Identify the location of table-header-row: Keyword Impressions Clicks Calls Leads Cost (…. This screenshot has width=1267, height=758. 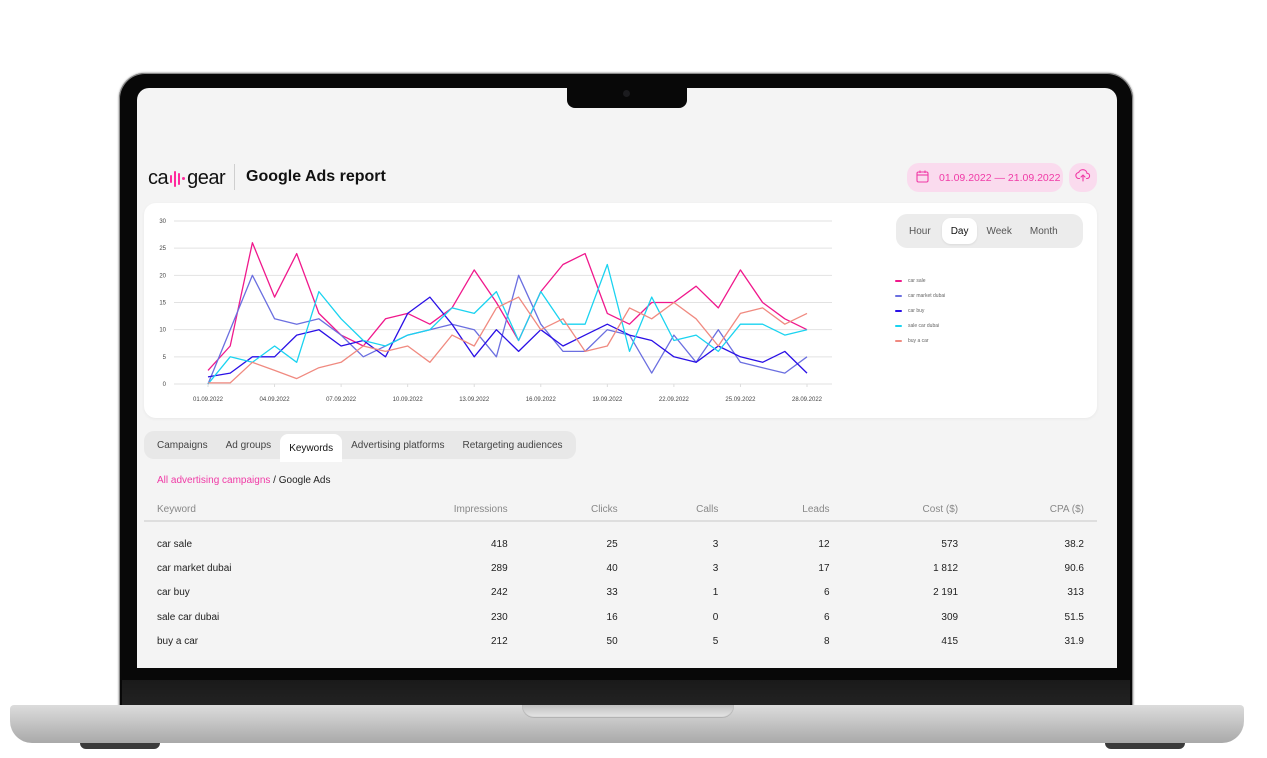
(620, 510).